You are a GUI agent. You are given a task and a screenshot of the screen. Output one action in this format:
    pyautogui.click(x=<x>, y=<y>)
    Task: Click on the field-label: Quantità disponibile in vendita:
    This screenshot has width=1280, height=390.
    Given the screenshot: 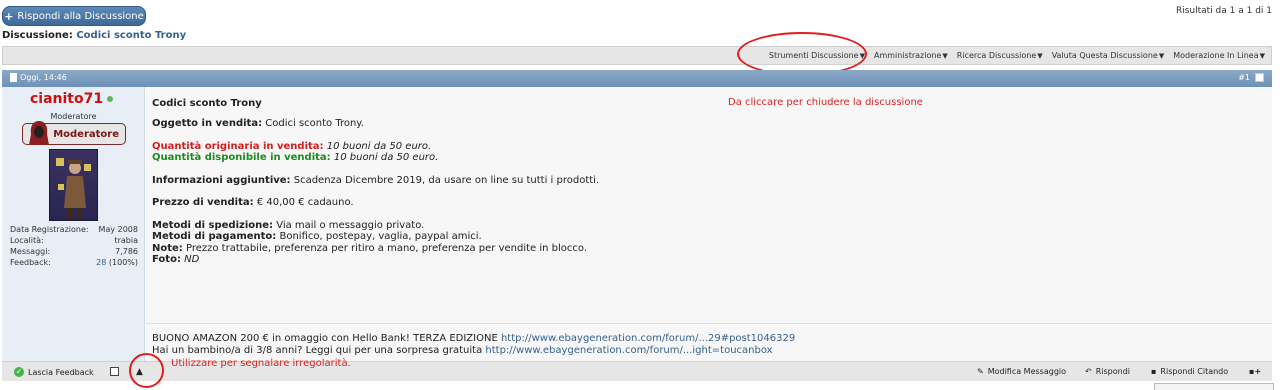 What is the action you would take?
    pyautogui.click(x=241, y=157)
    